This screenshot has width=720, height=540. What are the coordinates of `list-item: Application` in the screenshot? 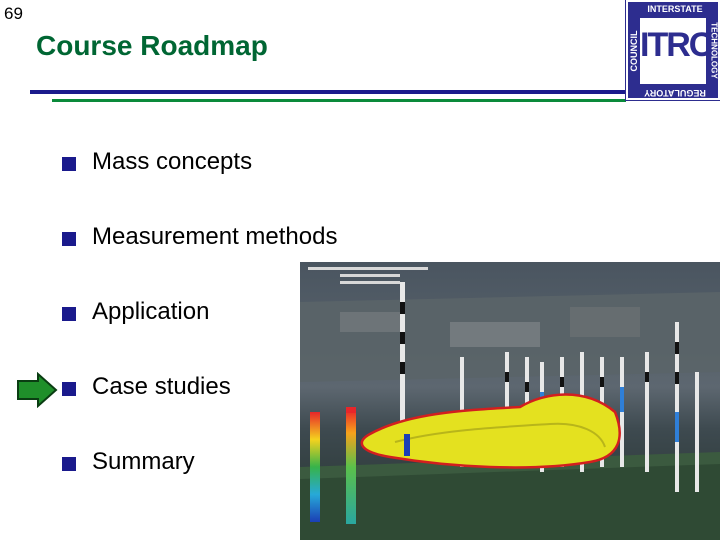 It's located at (199, 335).